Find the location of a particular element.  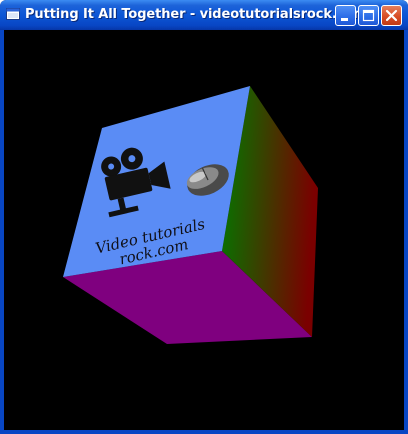

minimize-button is located at coordinates (345, 15).